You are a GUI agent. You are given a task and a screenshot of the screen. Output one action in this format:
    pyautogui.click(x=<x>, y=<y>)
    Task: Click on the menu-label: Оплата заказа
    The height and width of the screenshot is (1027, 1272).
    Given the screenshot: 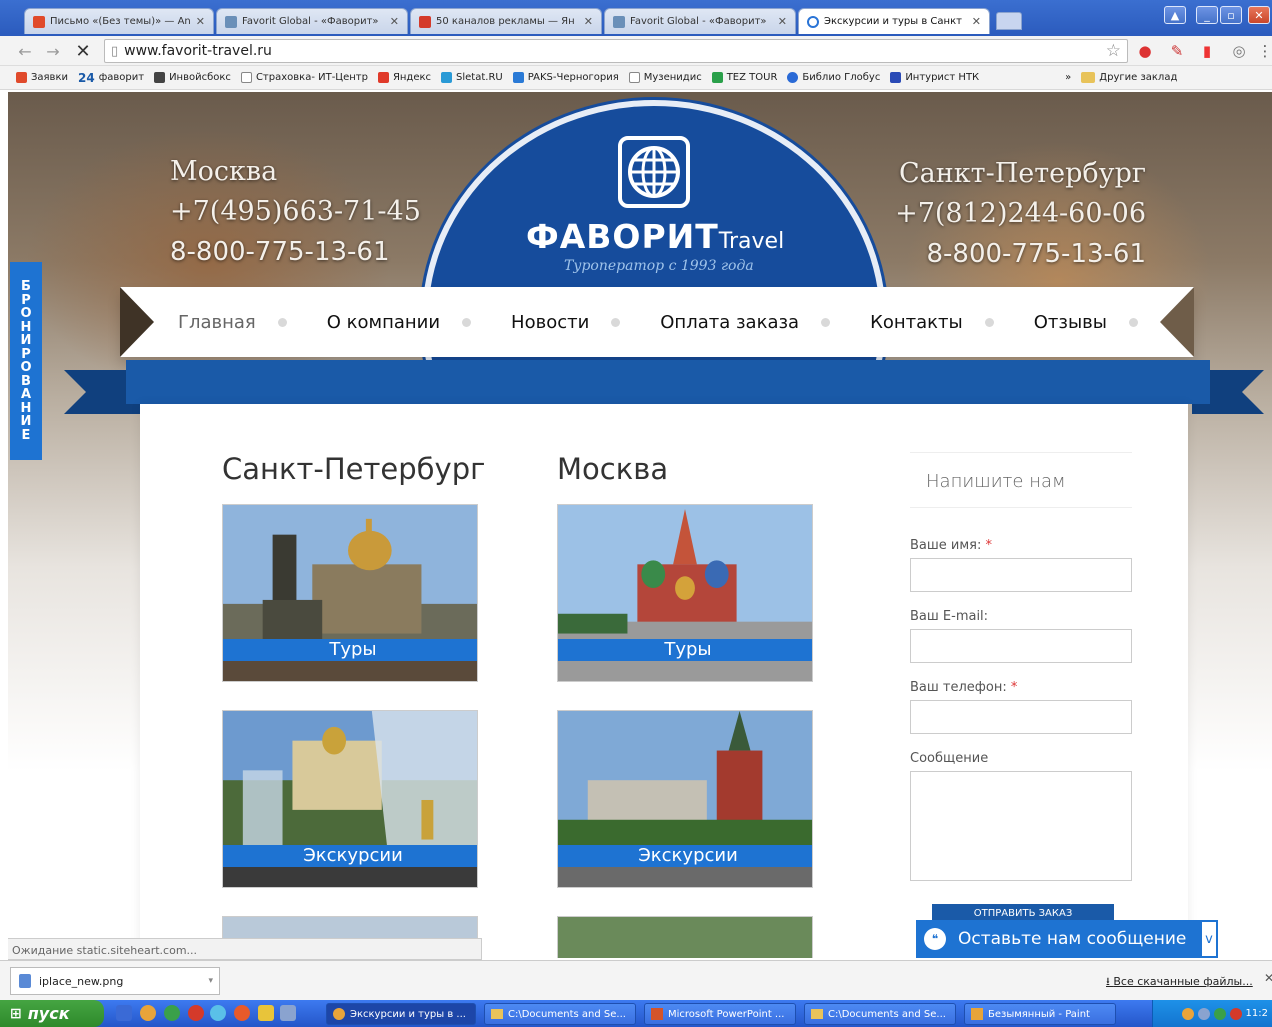 What is the action you would take?
    pyautogui.click(x=730, y=322)
    